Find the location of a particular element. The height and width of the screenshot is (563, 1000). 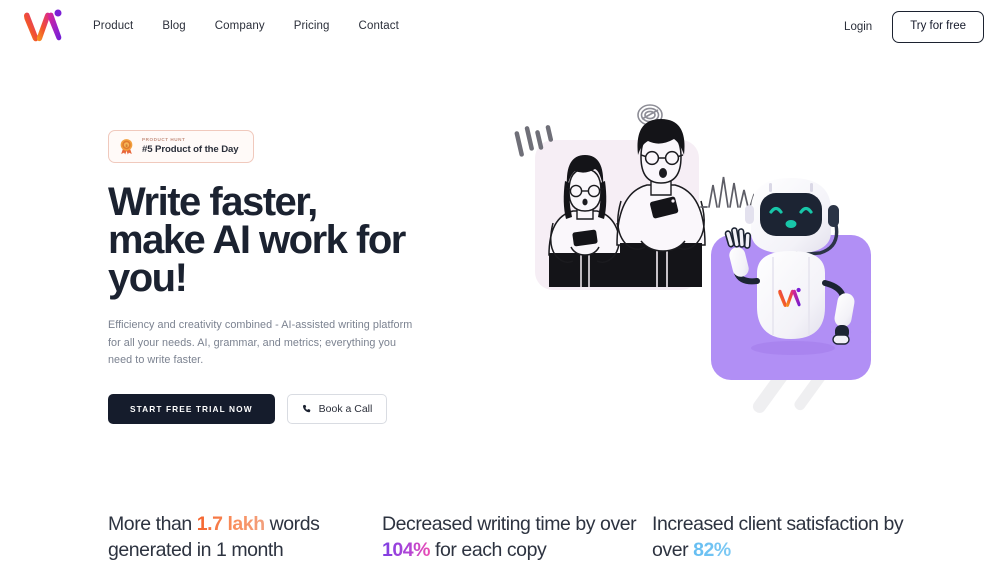

writeai-logo is located at coordinates (43, 26).